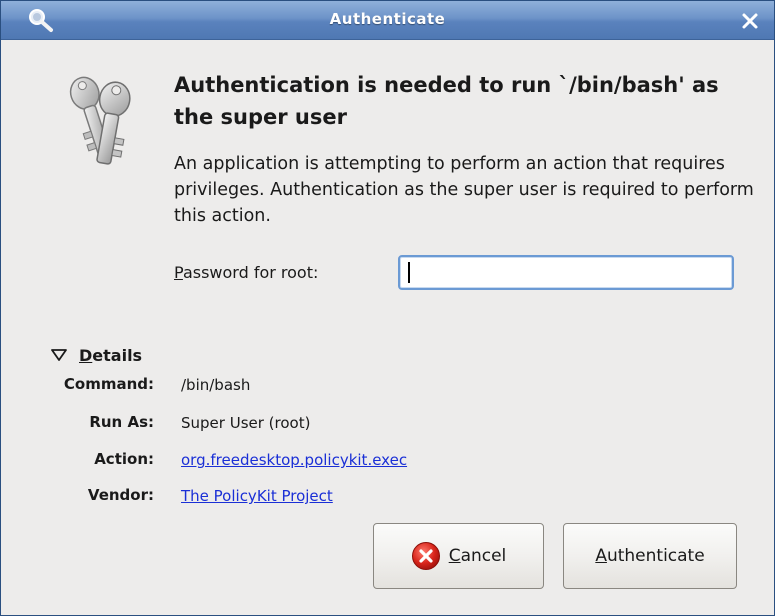 This screenshot has width=775, height=616. Describe the element at coordinates (566, 272) in the screenshot. I see `password-input` at that location.